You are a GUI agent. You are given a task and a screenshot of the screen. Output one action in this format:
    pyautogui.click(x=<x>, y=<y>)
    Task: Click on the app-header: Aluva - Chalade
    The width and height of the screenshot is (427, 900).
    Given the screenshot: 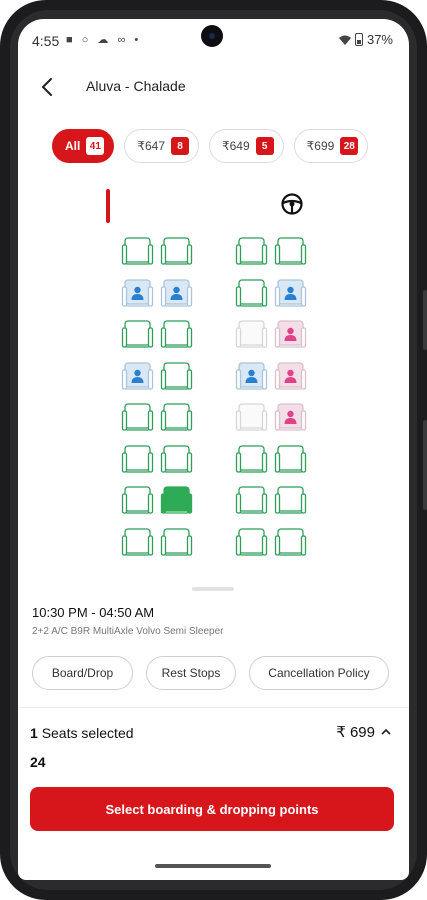 What is the action you would take?
    pyautogui.click(x=213, y=87)
    